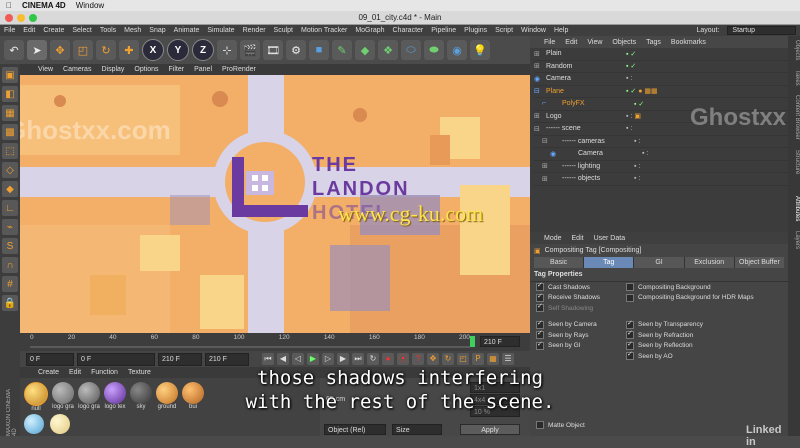 The image size is (800, 448). Describe the element at coordinates (153, 50) in the screenshot. I see `x-axis-button: X` at that location.